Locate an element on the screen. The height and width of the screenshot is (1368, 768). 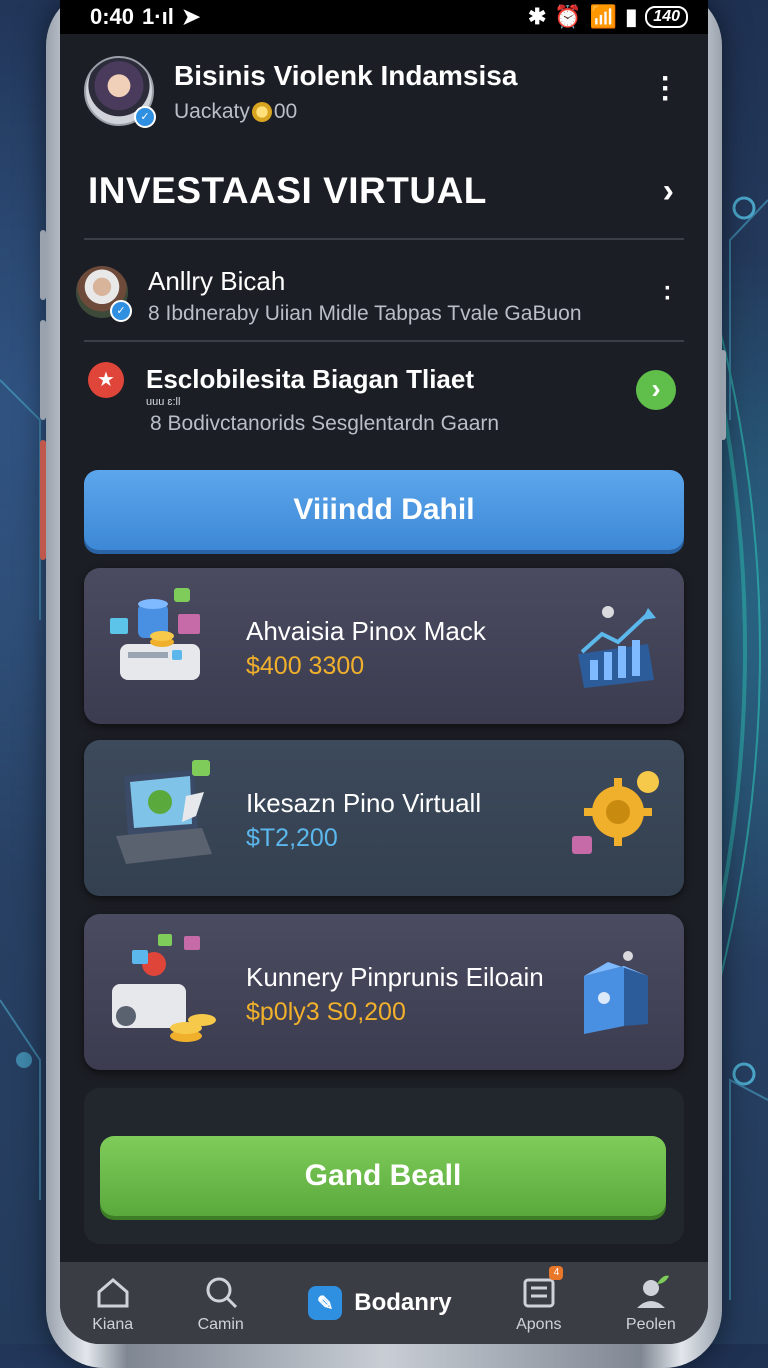
nav-item-search: Camin is located at coordinates (221, 1303).